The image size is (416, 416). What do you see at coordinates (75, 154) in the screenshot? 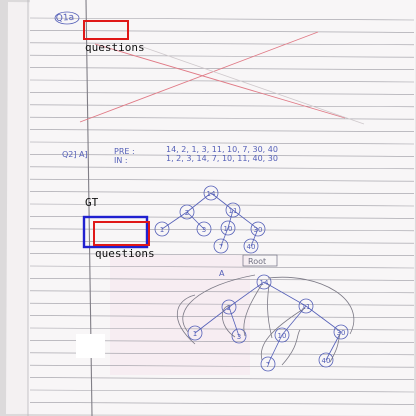
I see `q2-label: Q2] A]` at bounding box center [75, 154].